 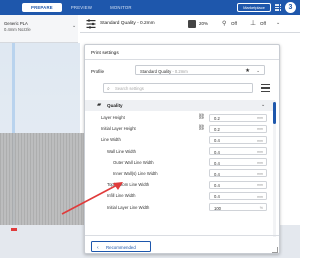 I want to click on setting-row: Initial Layer Height ⛓ 0.2 mm, so click(x=180, y=128).